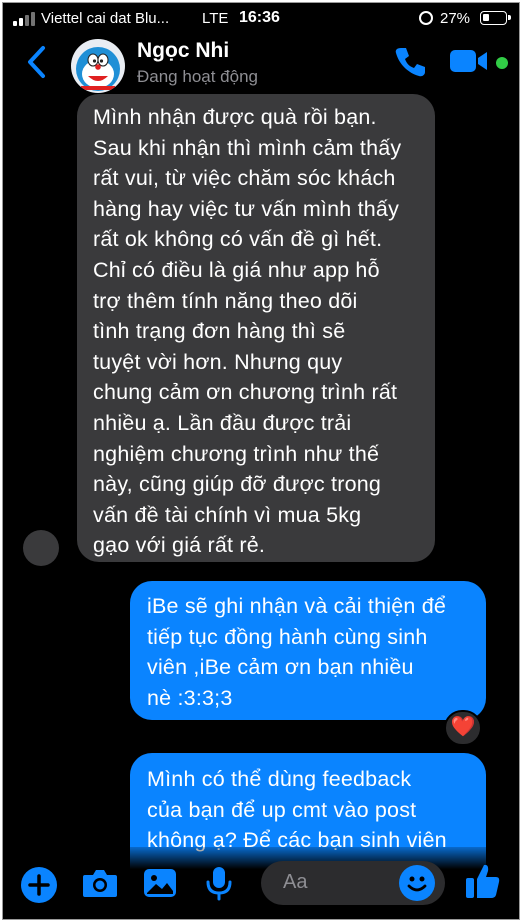  Describe the element at coordinates (215, 18) in the screenshot. I see `network-type: LTE` at that location.